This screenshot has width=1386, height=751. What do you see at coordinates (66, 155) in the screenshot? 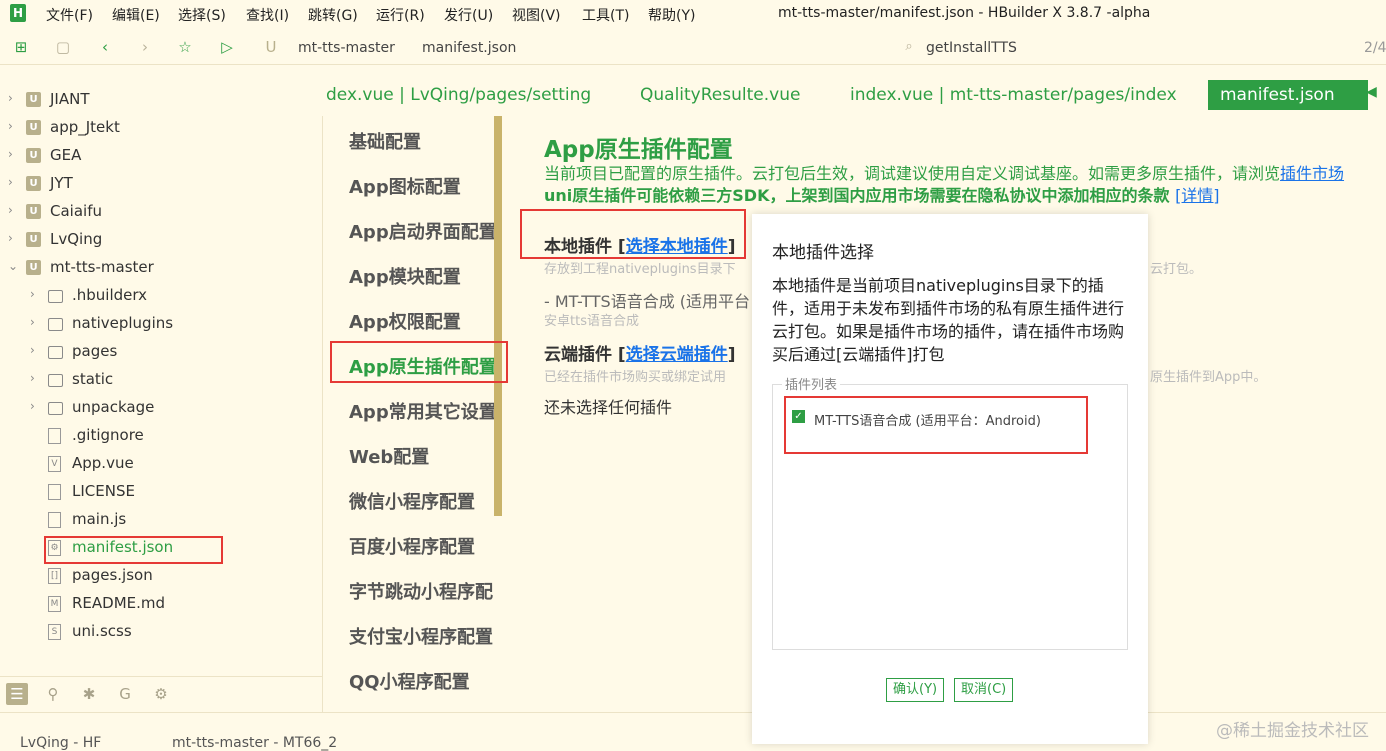
I see `tree-item-label: GEA` at bounding box center [66, 155].